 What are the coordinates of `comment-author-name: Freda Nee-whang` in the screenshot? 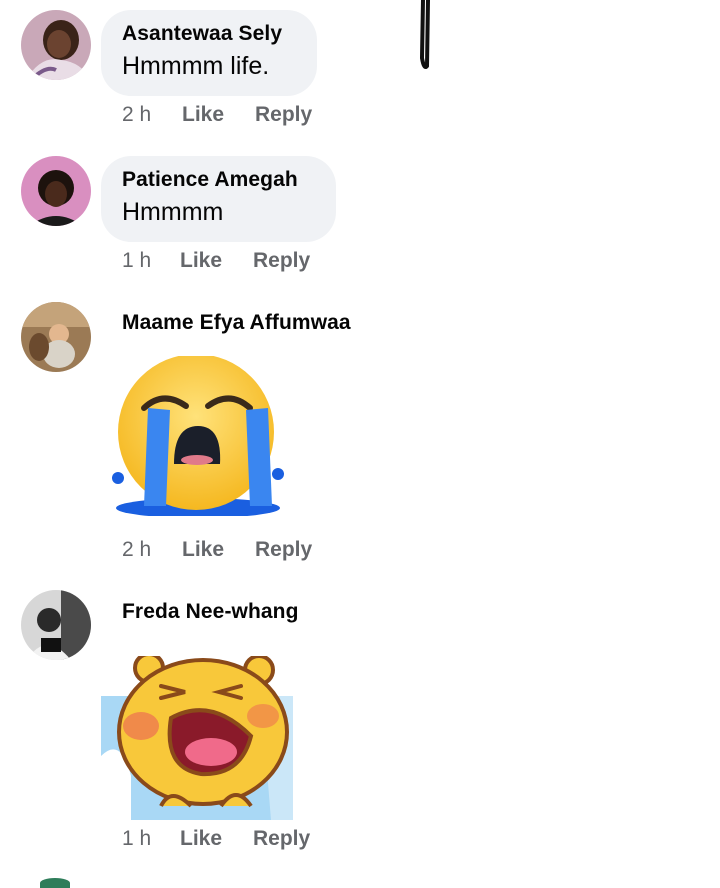 It's located at (210, 612).